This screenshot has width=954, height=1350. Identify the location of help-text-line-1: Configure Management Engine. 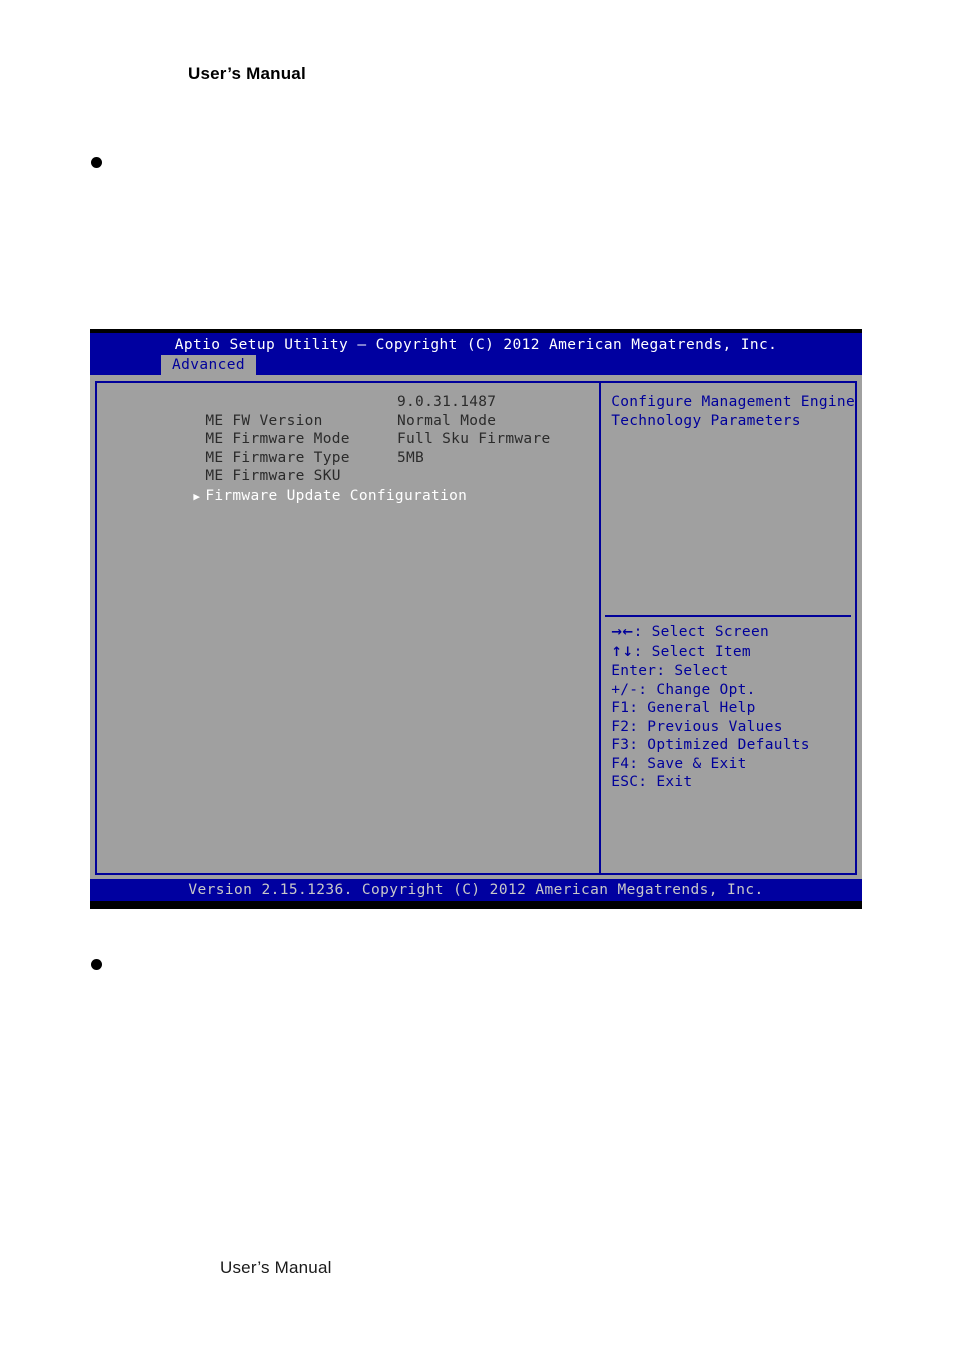
(733, 402).